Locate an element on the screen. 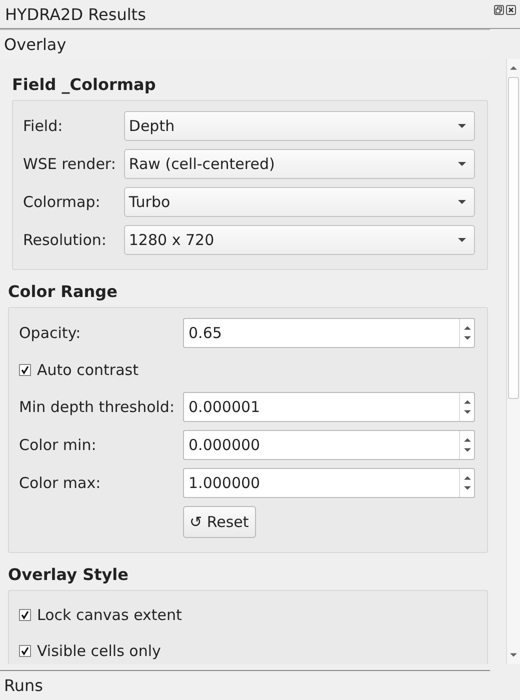  field-label: WSE render: is located at coordinates (69, 164).